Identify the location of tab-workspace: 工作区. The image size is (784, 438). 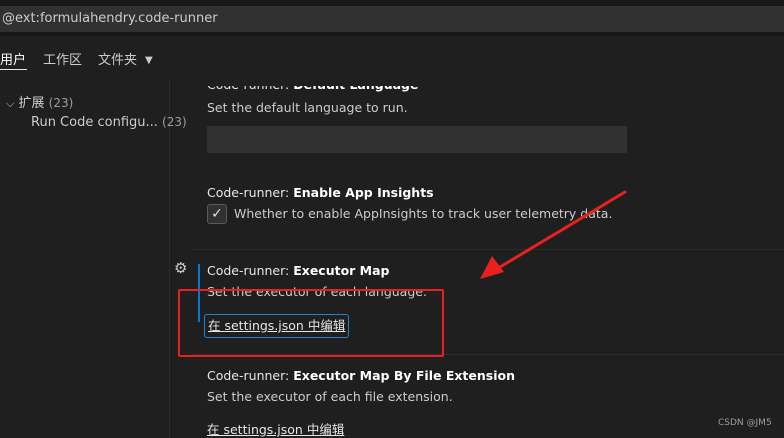
(62, 58).